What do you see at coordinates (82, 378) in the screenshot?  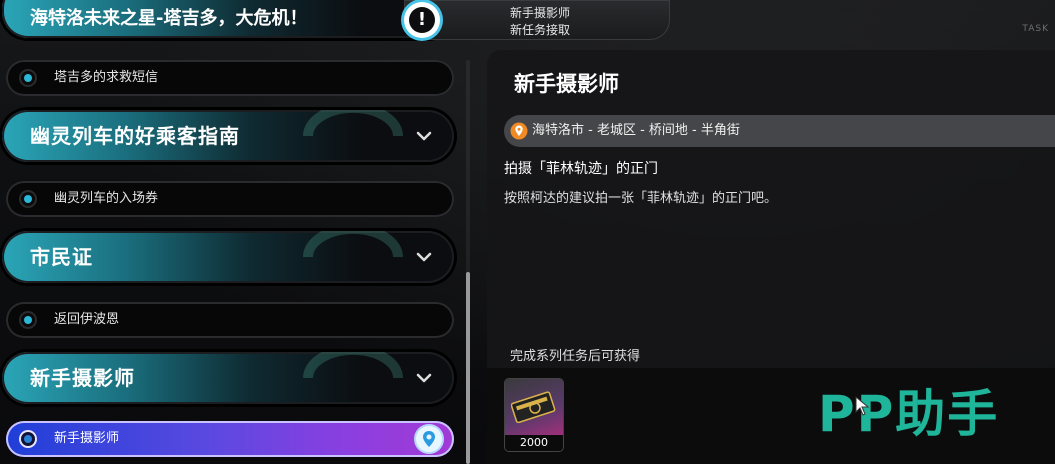 I see `category-title: 新手摄影师` at bounding box center [82, 378].